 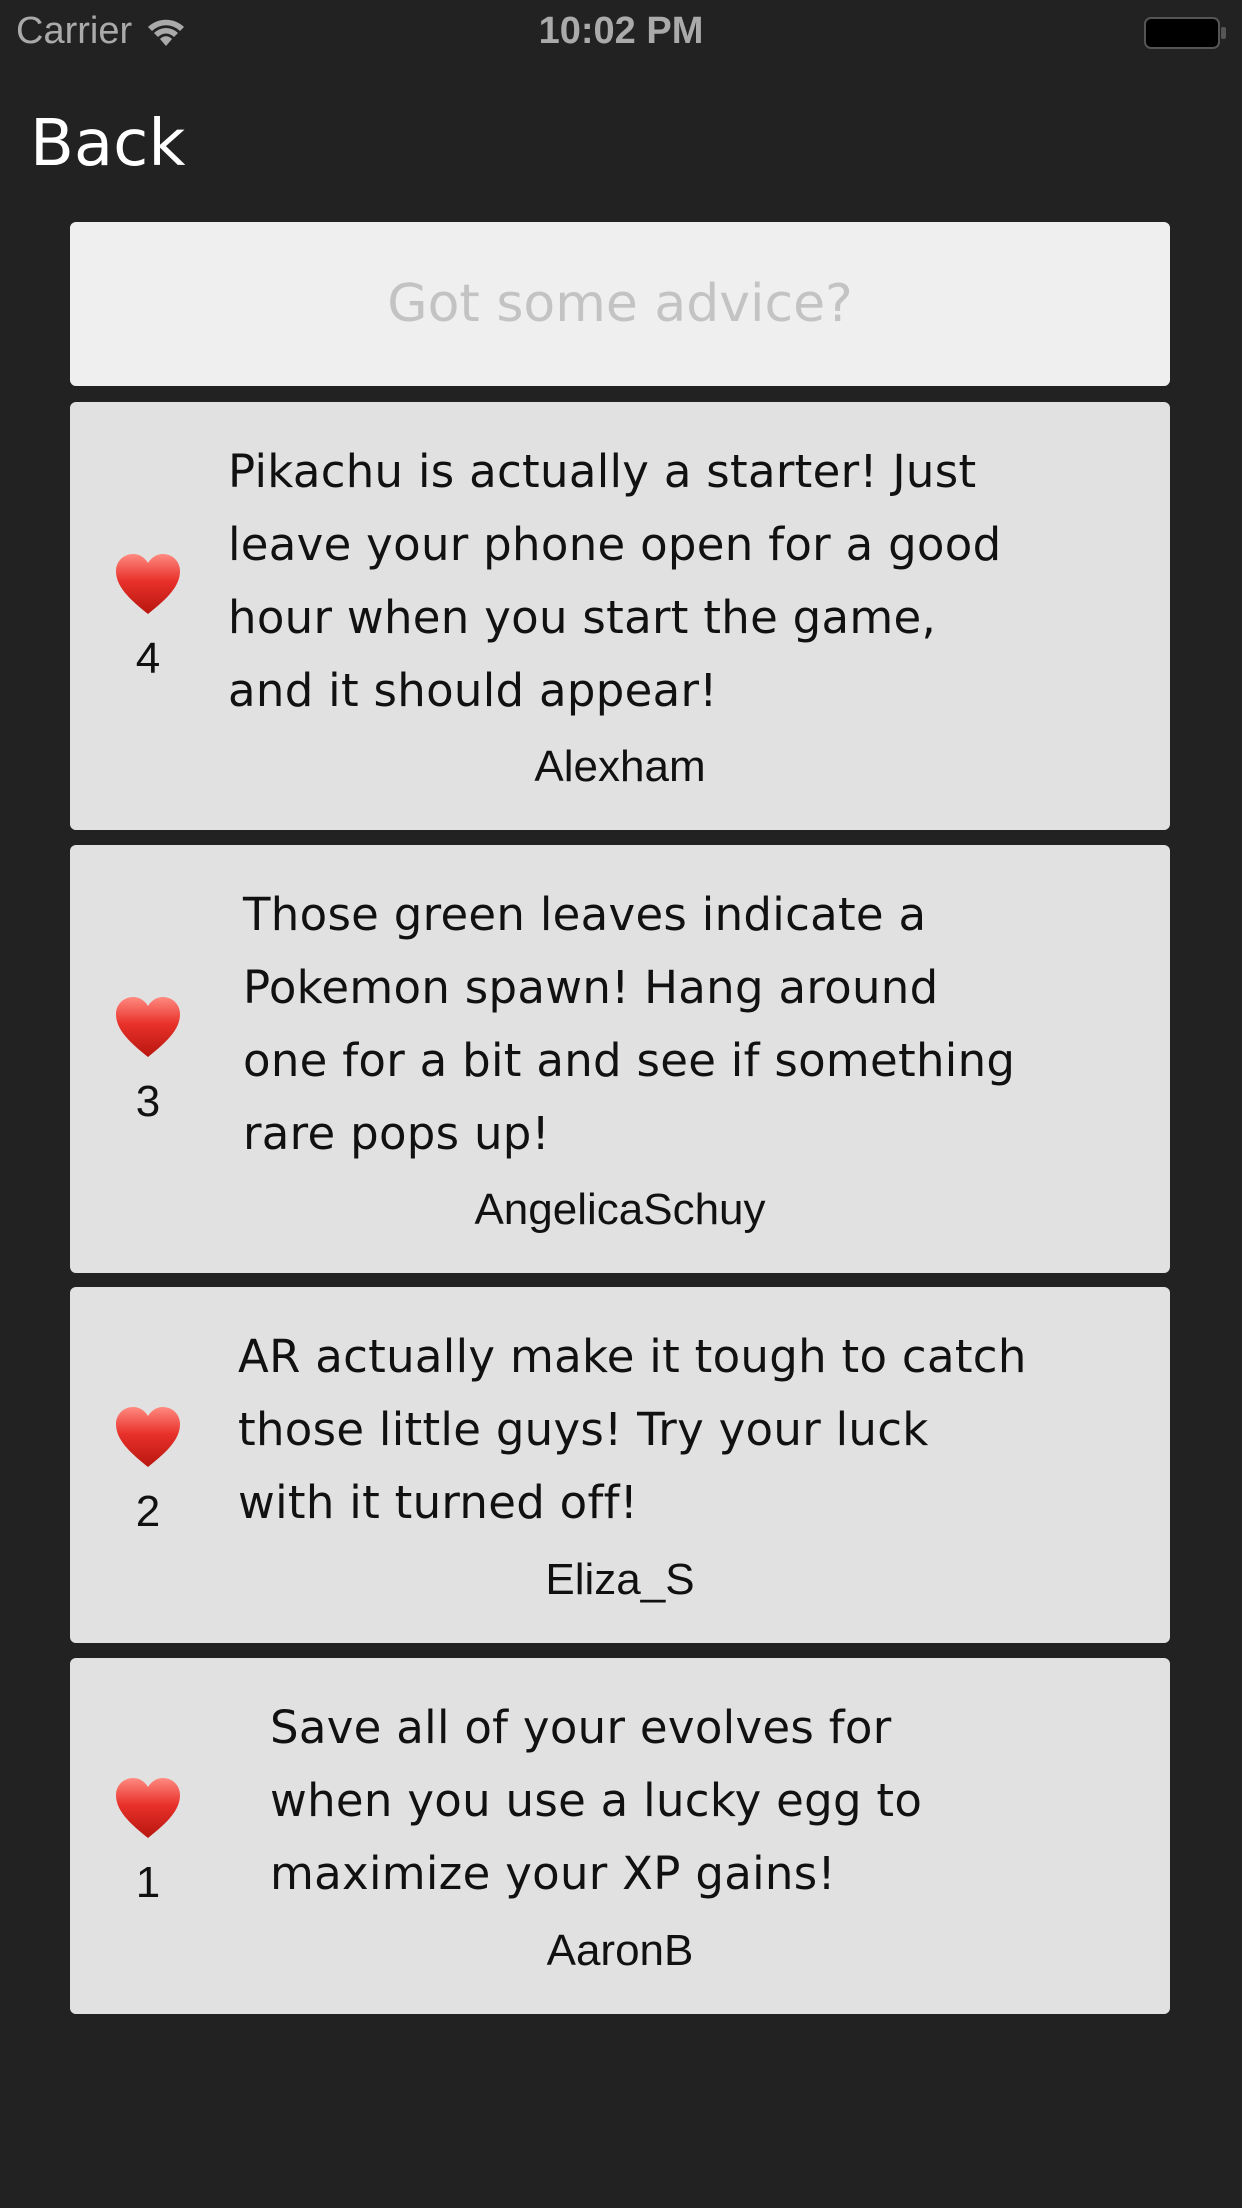 I want to click on status-time: 10:02 PM, so click(x=621, y=31).